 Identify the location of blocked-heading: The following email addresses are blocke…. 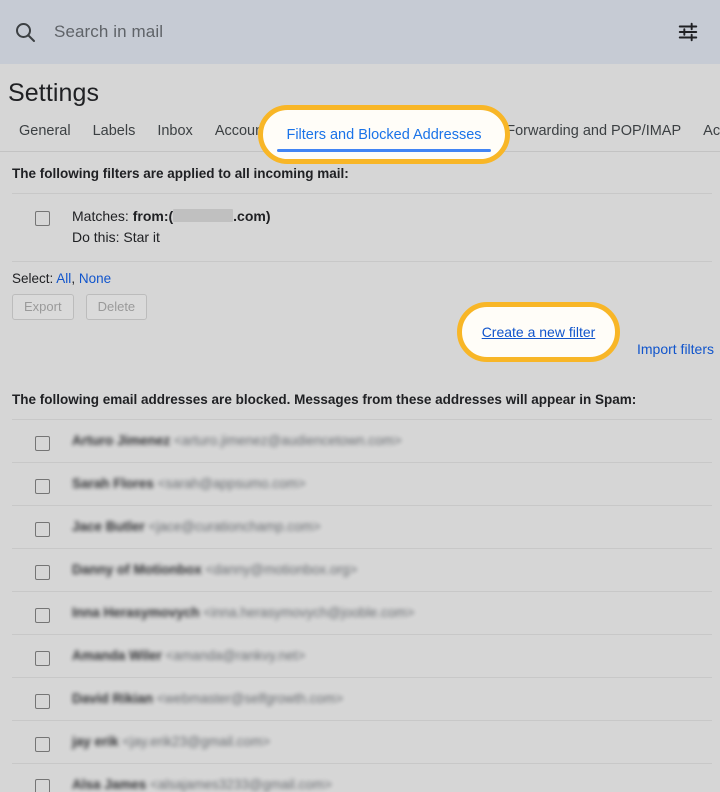
(324, 400).